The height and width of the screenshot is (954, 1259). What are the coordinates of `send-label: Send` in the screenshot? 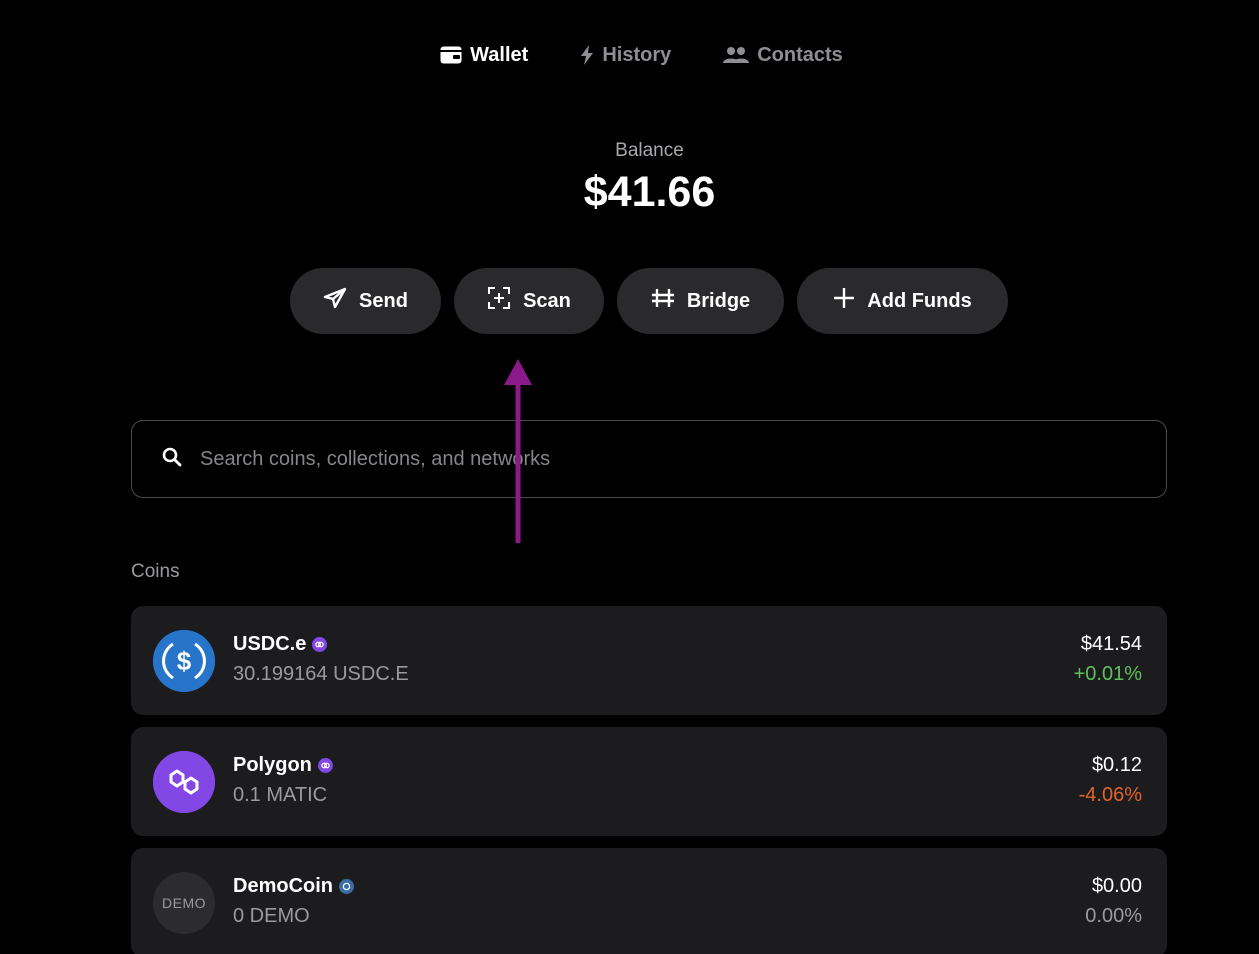 It's located at (383, 300).